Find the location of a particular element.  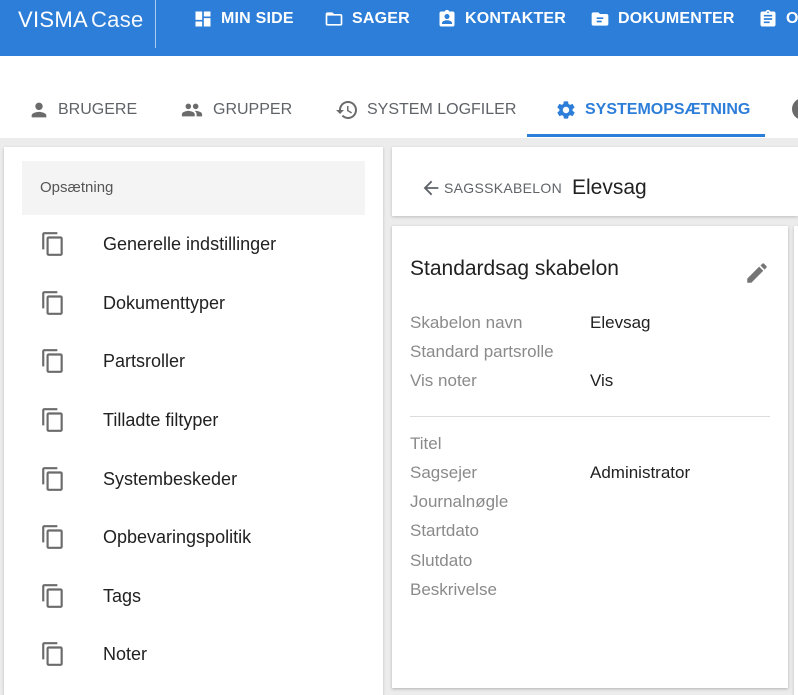

dashboard-icon is located at coordinates (203, 19).